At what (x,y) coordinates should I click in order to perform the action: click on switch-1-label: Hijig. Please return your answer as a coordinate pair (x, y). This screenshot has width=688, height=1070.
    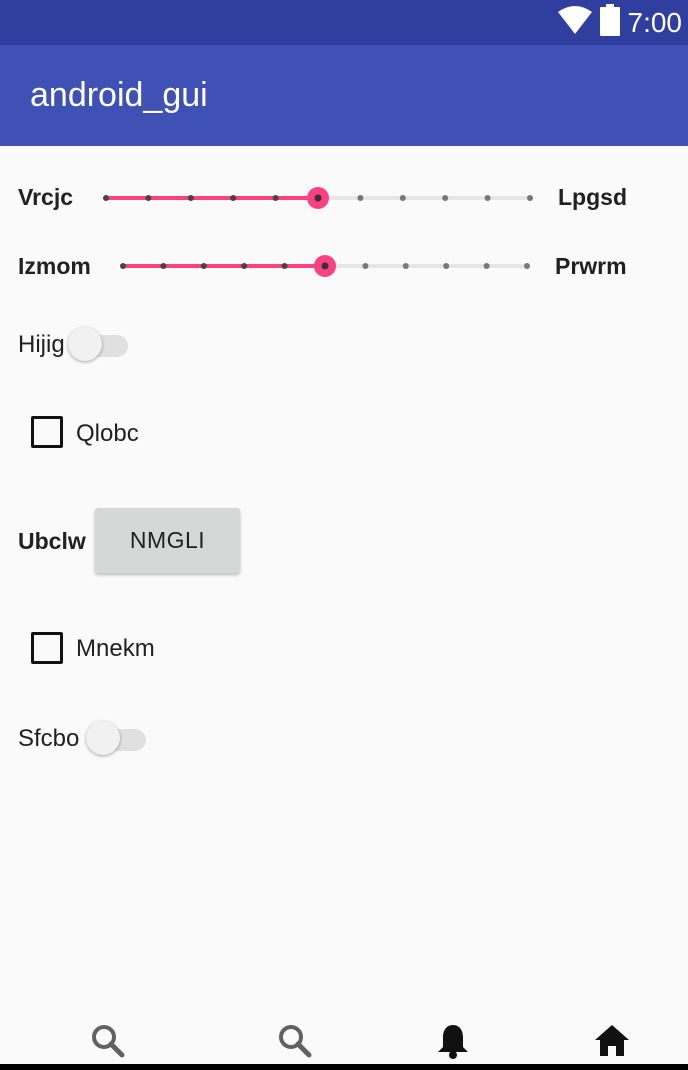
    Looking at the image, I should click on (41, 344).